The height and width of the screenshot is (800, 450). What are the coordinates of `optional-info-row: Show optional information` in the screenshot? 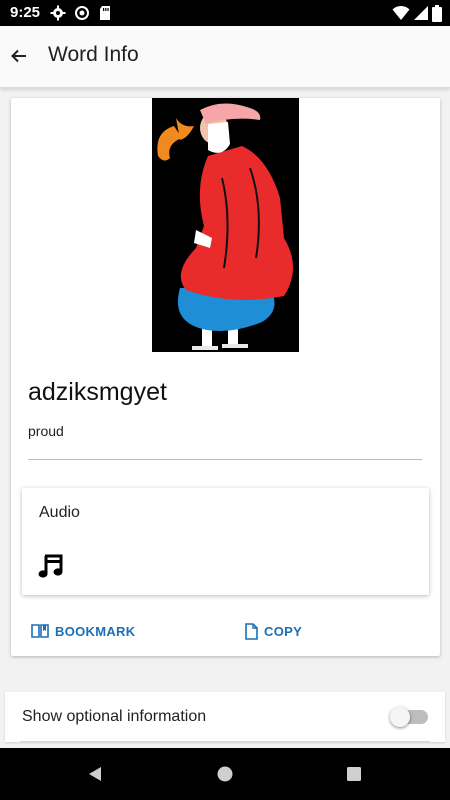 It's located at (225, 717).